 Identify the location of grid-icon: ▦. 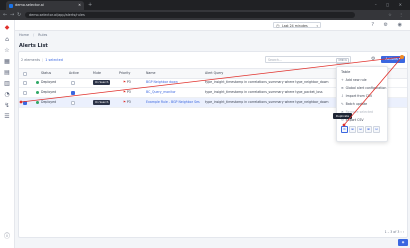
(7, 62).